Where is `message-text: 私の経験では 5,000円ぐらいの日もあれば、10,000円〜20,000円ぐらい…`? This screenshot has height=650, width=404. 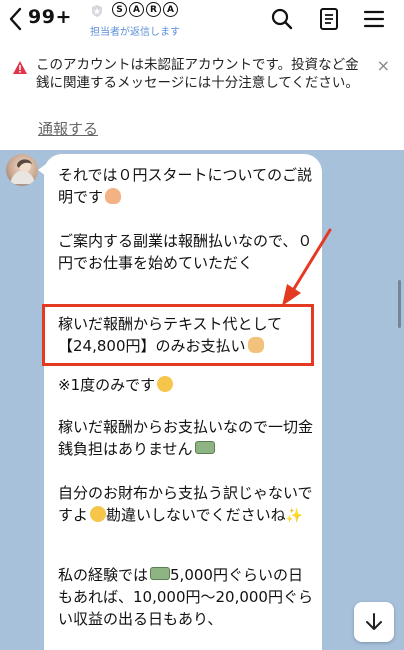 message-text: 私の経験では 5,000円ぐらいの日もあれば、10,000円〜20,000円ぐらい… is located at coordinates (187, 597).